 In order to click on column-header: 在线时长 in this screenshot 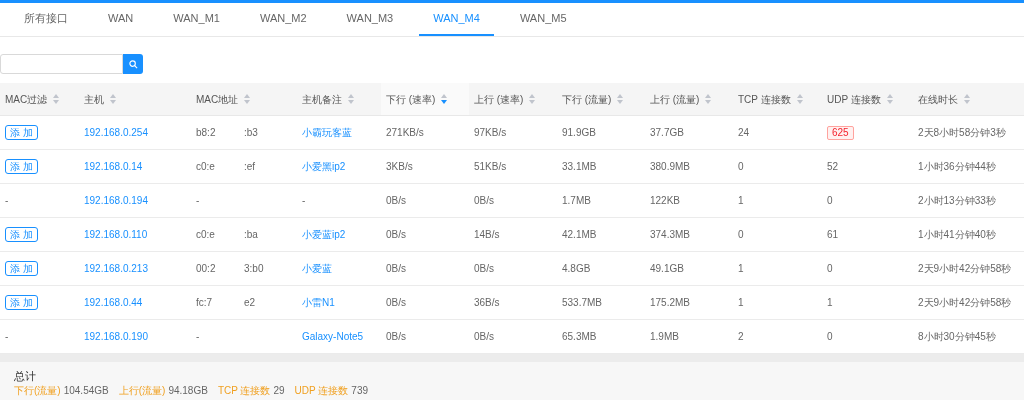, I will do `click(938, 99)`.